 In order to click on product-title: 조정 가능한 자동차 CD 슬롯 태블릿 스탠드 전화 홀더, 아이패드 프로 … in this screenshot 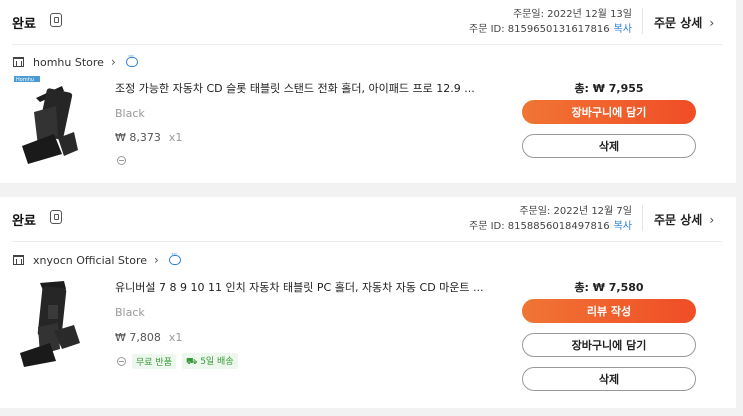, I will do `click(295, 88)`.